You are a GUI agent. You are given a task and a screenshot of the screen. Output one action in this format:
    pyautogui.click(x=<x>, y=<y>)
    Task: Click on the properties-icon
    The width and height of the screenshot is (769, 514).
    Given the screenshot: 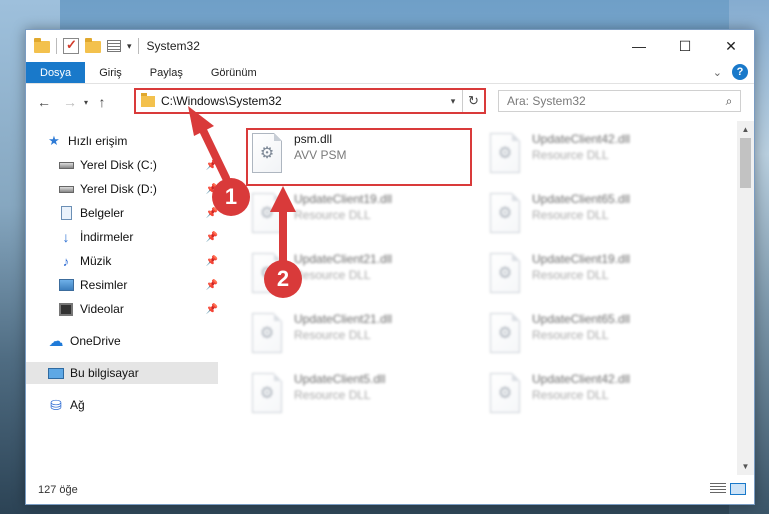 What is the action you would take?
    pyautogui.click(x=114, y=46)
    